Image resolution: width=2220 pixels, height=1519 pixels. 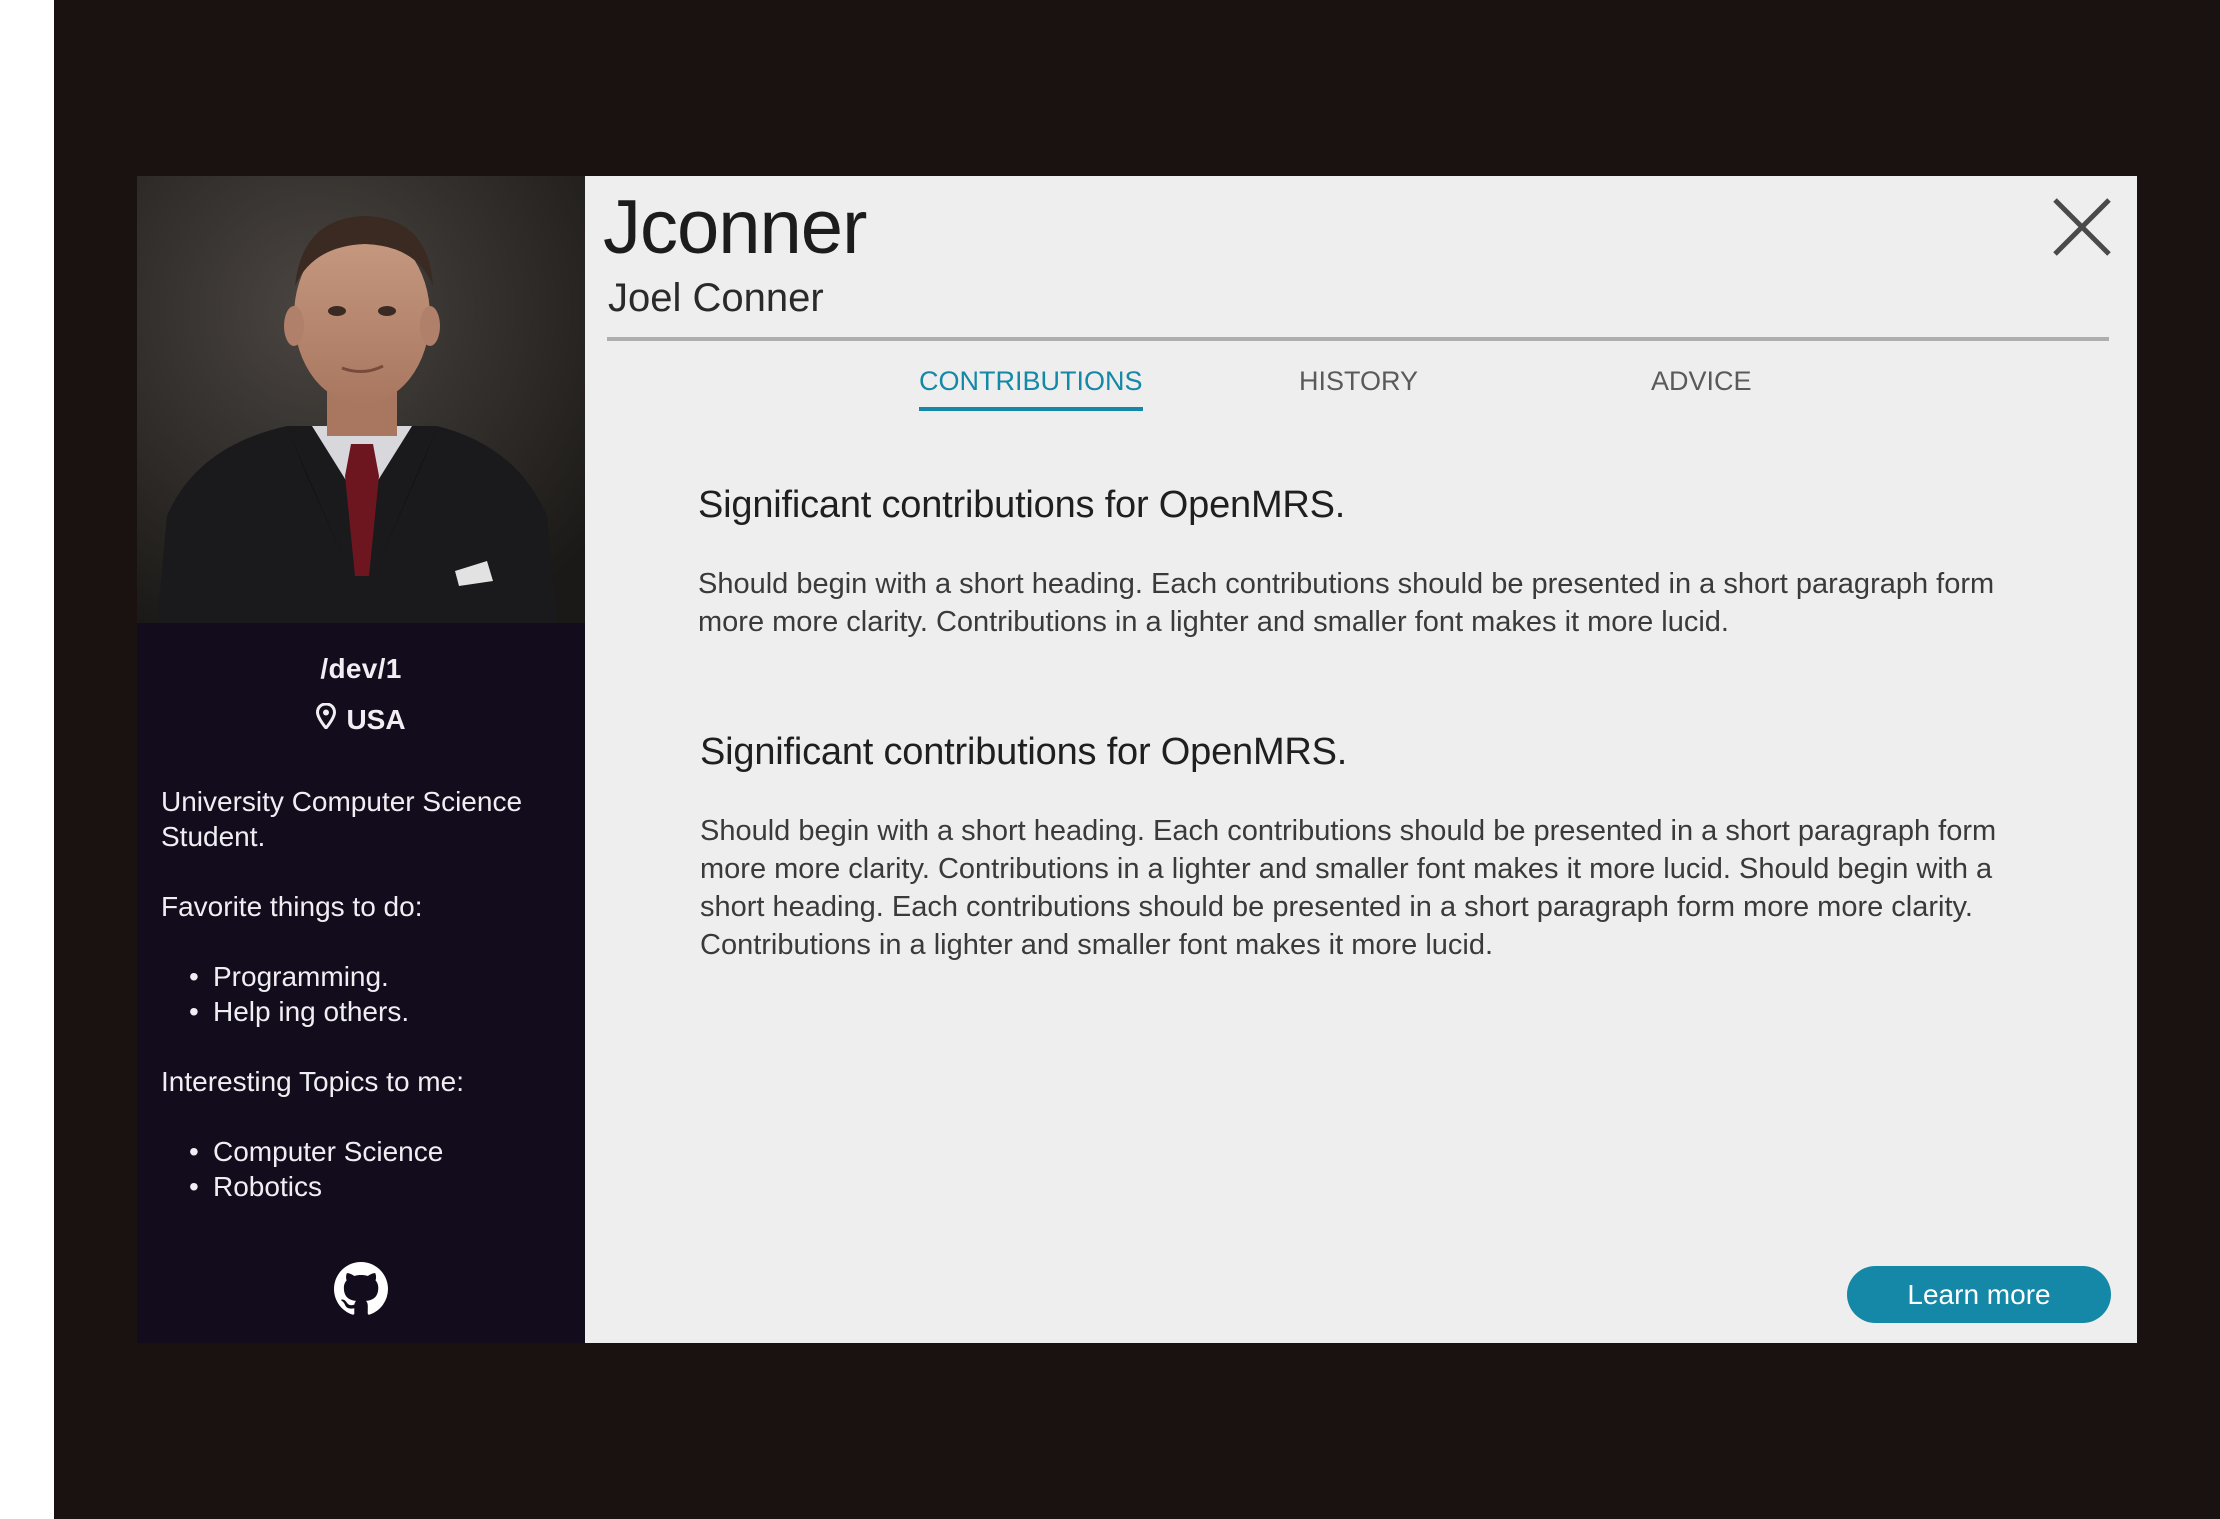 I want to click on tab-advice: ADVICE, so click(x=1701, y=386).